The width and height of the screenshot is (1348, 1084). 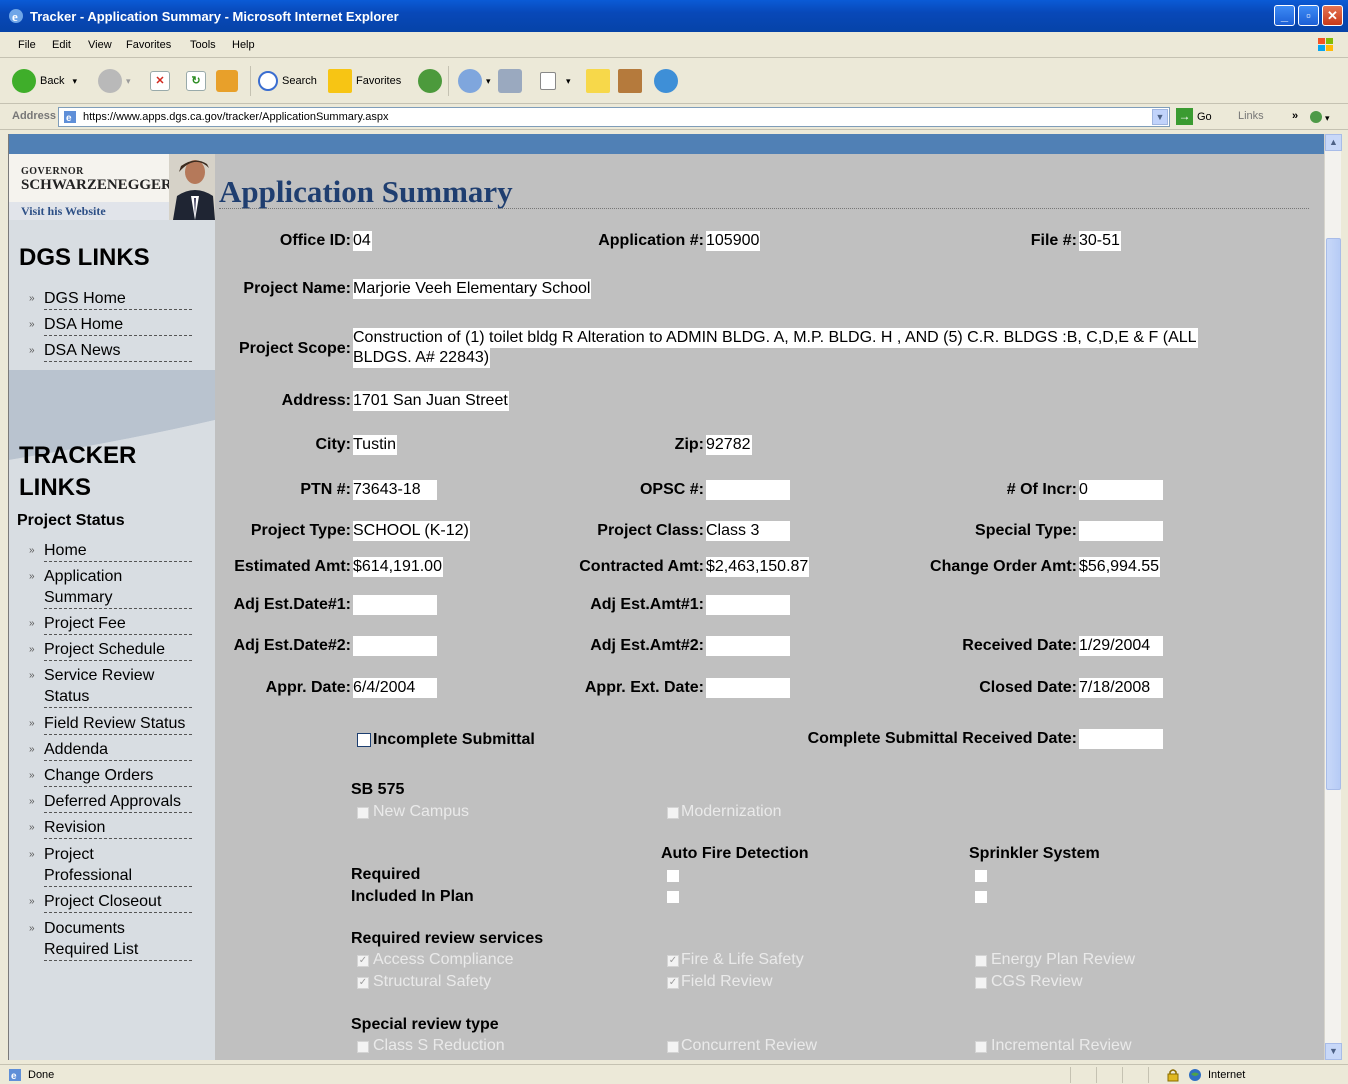 I want to click on stop-icon: ✕, so click(x=160, y=81).